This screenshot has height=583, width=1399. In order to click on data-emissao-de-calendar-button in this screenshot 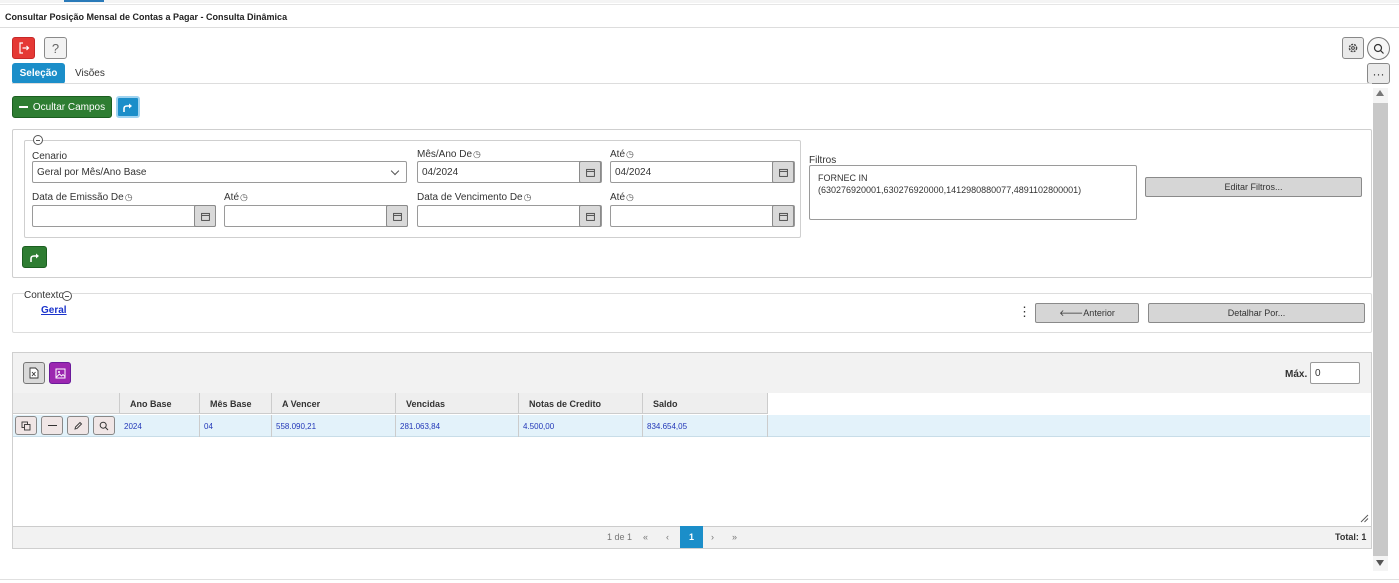, I will do `click(205, 216)`.